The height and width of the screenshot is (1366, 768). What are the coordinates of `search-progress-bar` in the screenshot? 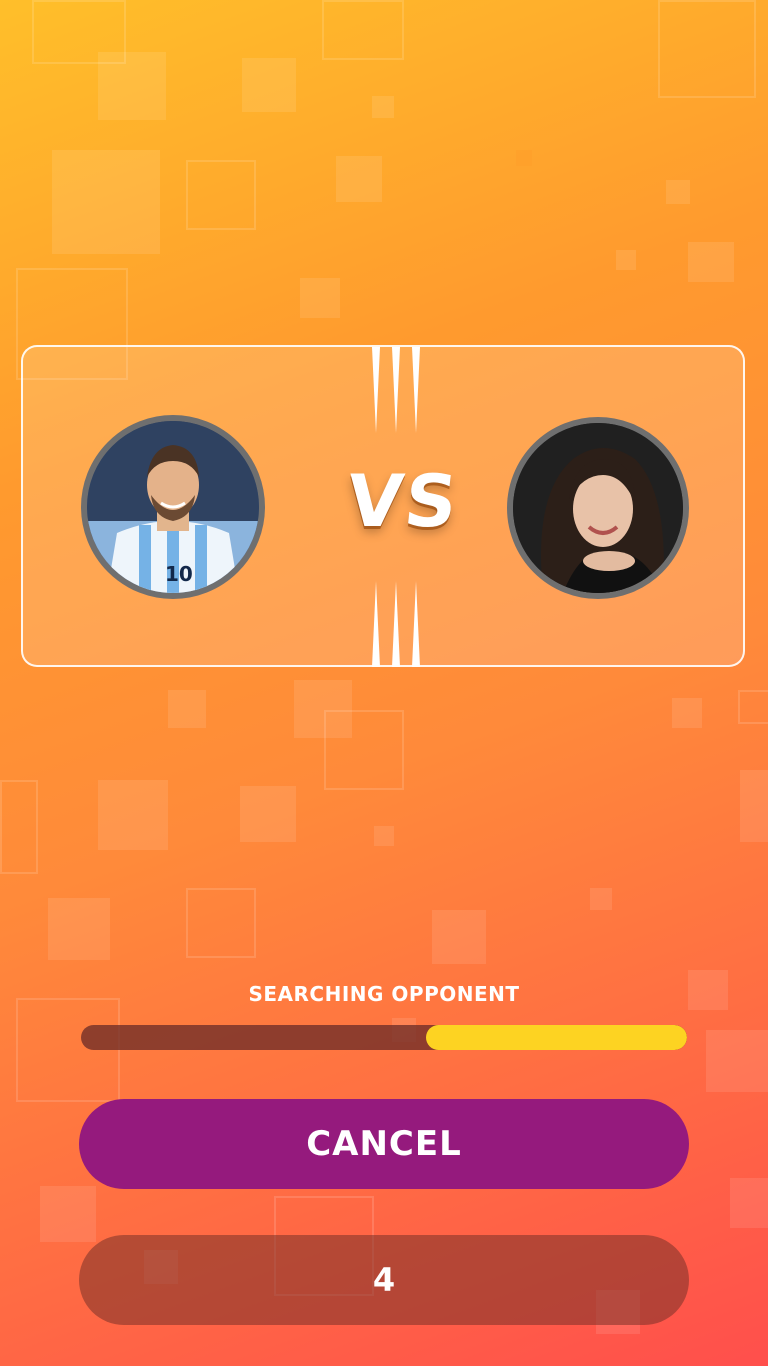 It's located at (384, 1037).